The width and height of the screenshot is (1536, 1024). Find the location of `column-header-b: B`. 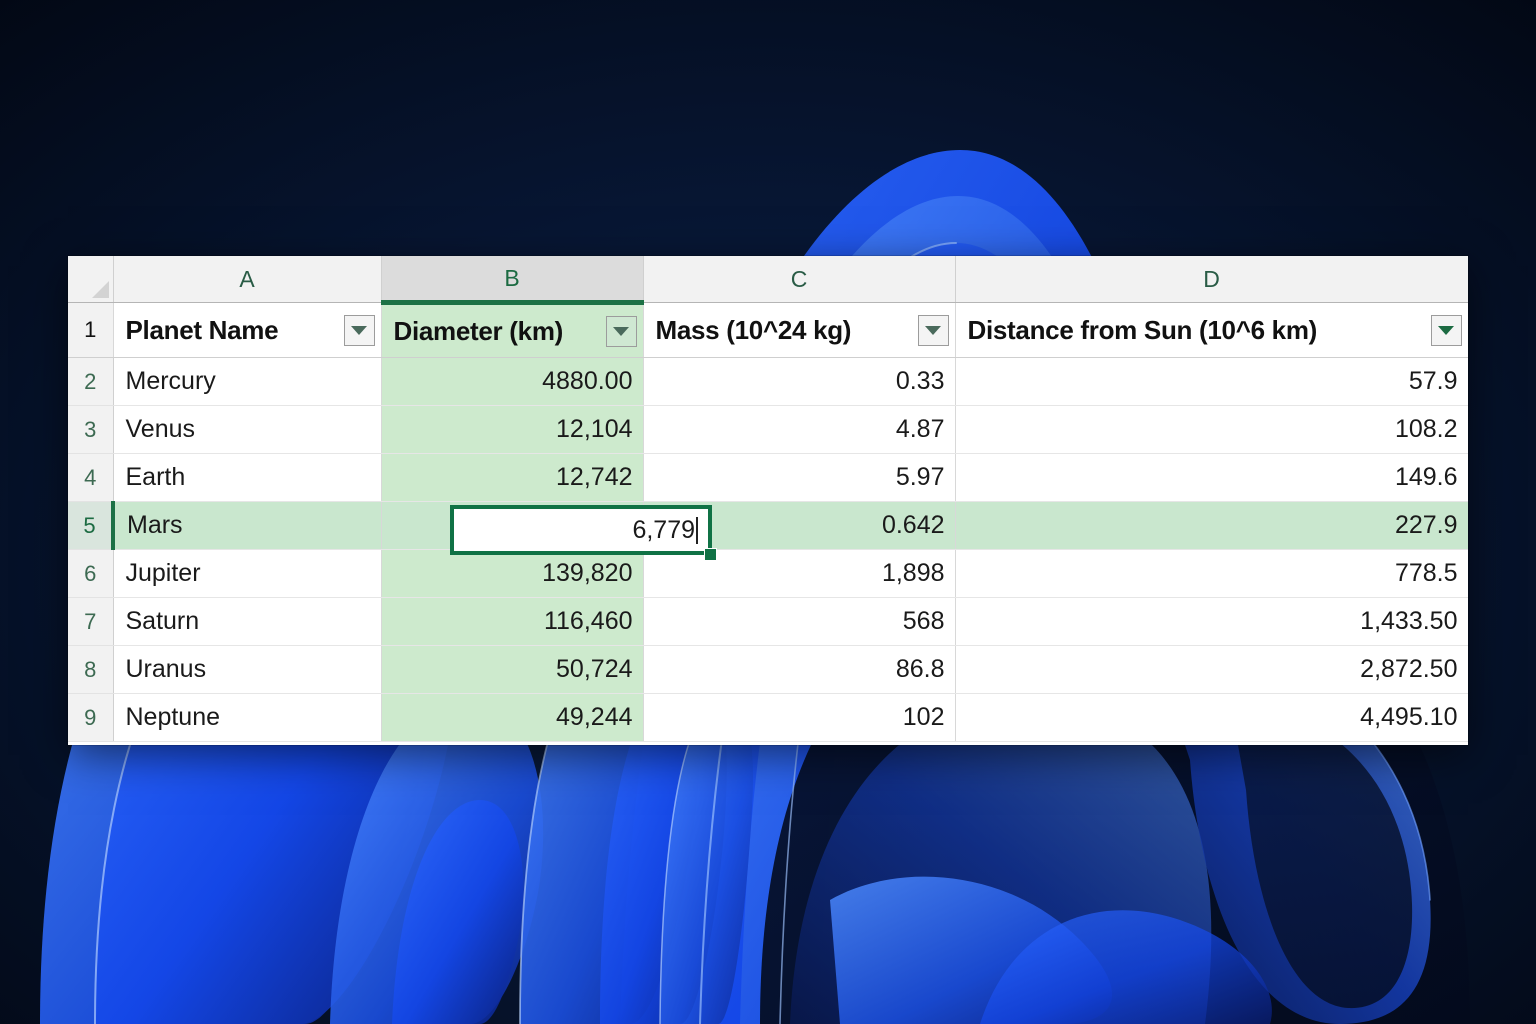

column-header-b: B is located at coordinates (512, 280).